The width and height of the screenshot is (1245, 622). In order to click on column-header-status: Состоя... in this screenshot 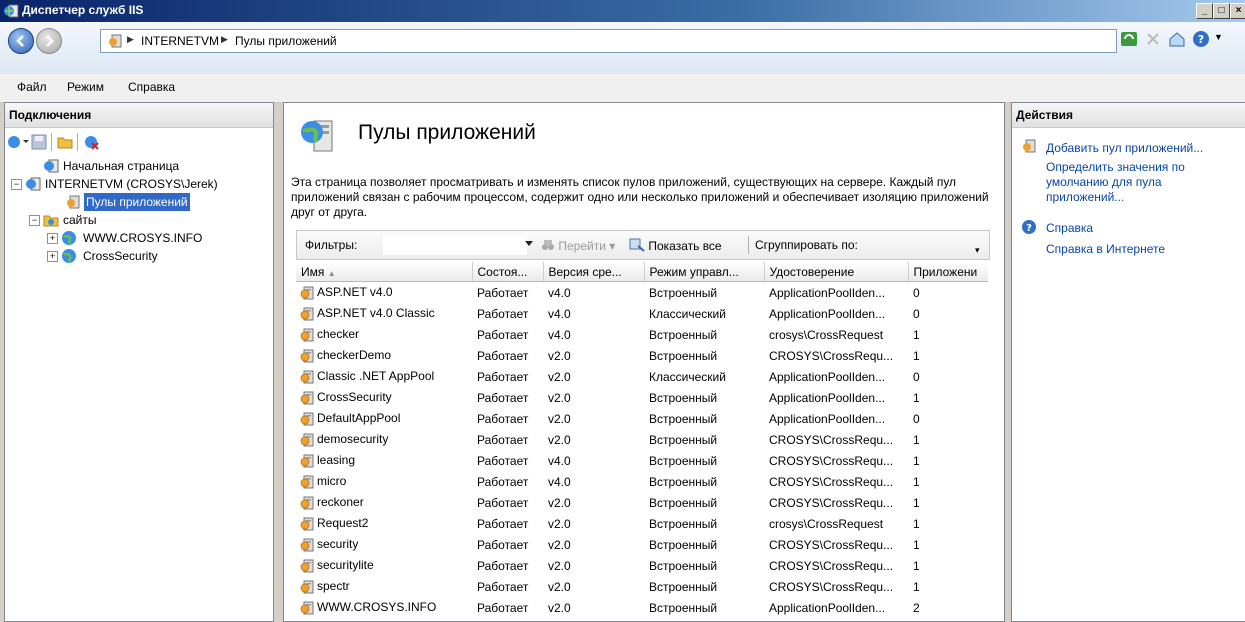, I will do `click(508, 272)`.